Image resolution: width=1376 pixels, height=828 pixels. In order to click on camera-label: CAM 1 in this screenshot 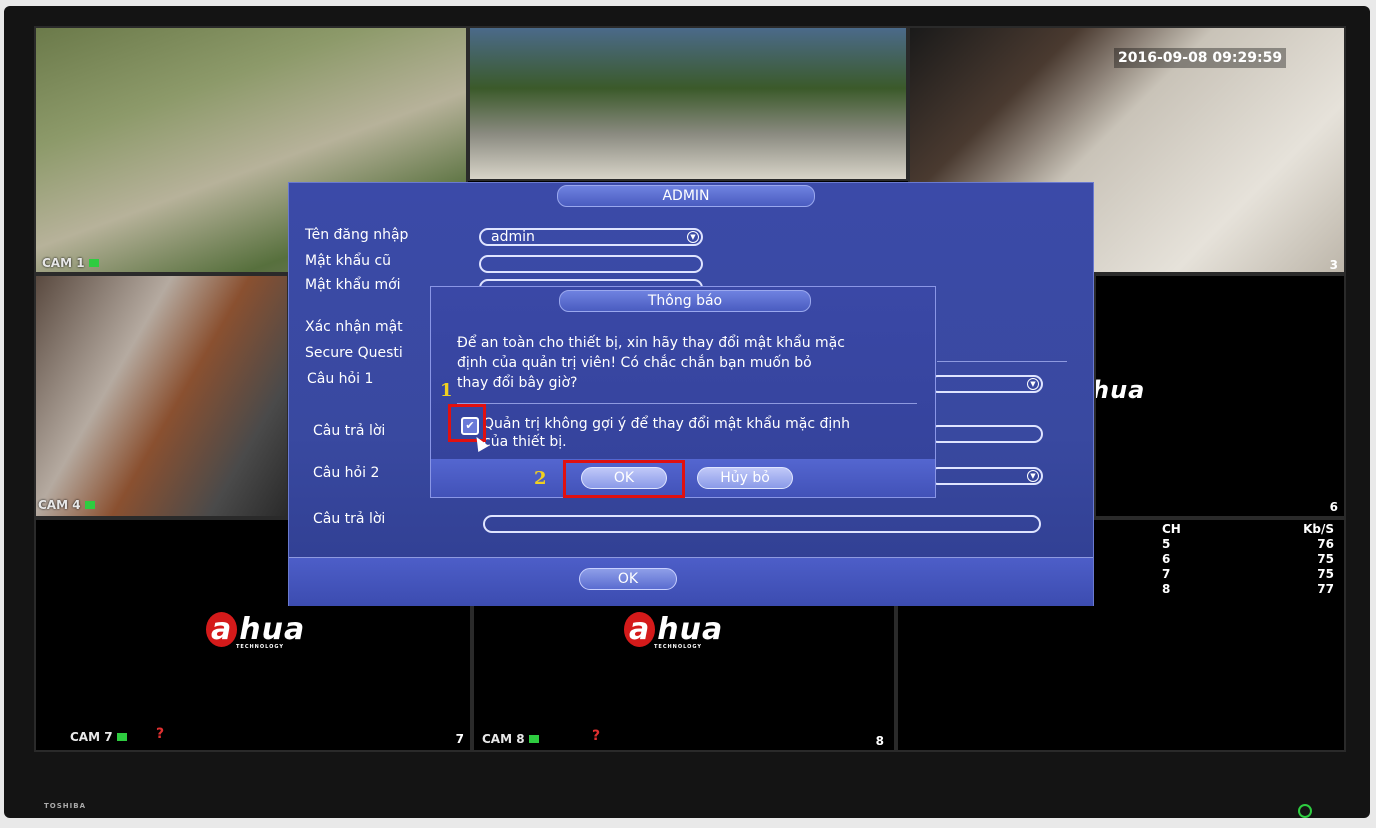, I will do `click(70, 263)`.